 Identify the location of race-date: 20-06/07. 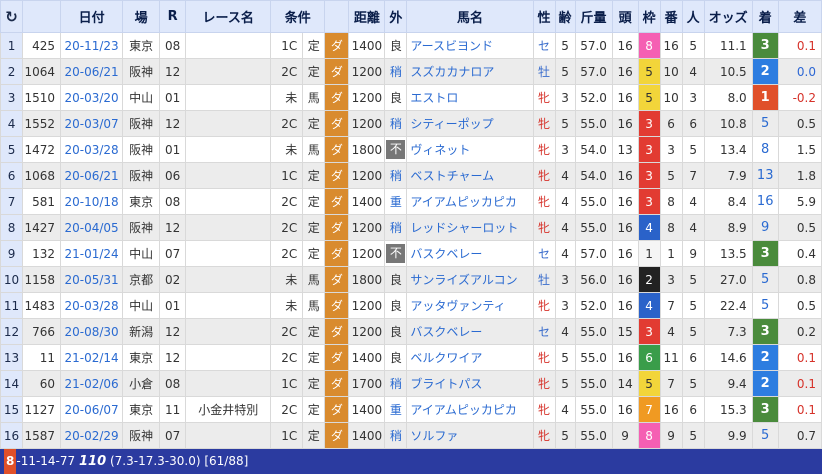
(92, 409).